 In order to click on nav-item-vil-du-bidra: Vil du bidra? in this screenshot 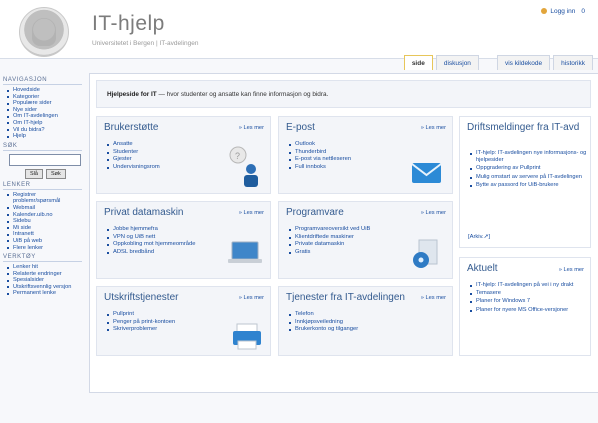, I will do `click(44, 130)`.